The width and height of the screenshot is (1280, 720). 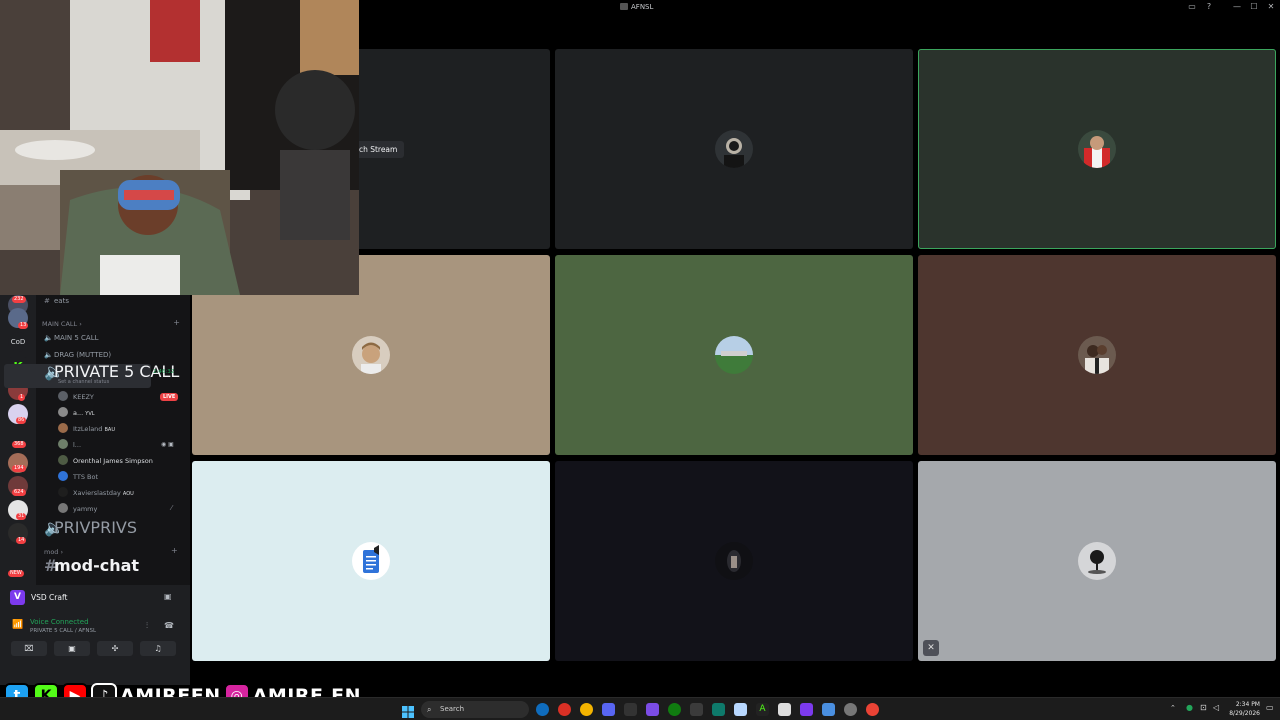 I want to click on network-icon: ⊡, so click(x=1203, y=707).